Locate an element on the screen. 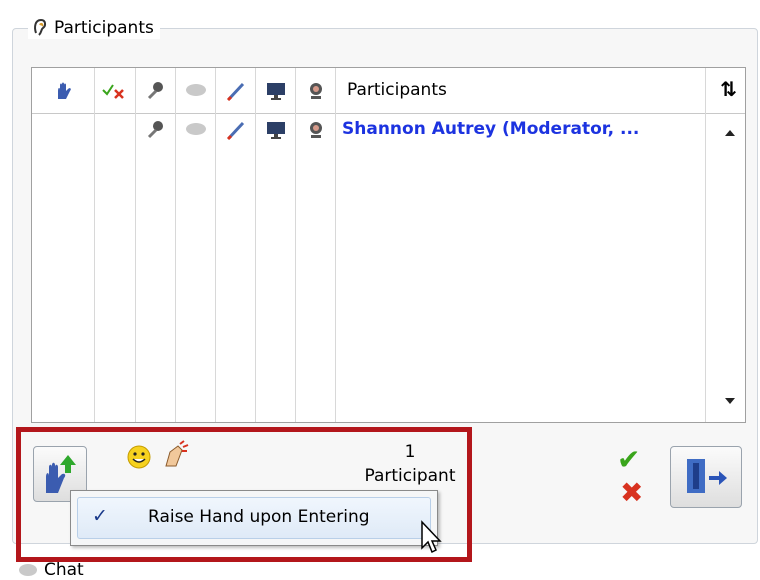 The image size is (760, 580). deny-icon: ✖ is located at coordinates (631, 492).